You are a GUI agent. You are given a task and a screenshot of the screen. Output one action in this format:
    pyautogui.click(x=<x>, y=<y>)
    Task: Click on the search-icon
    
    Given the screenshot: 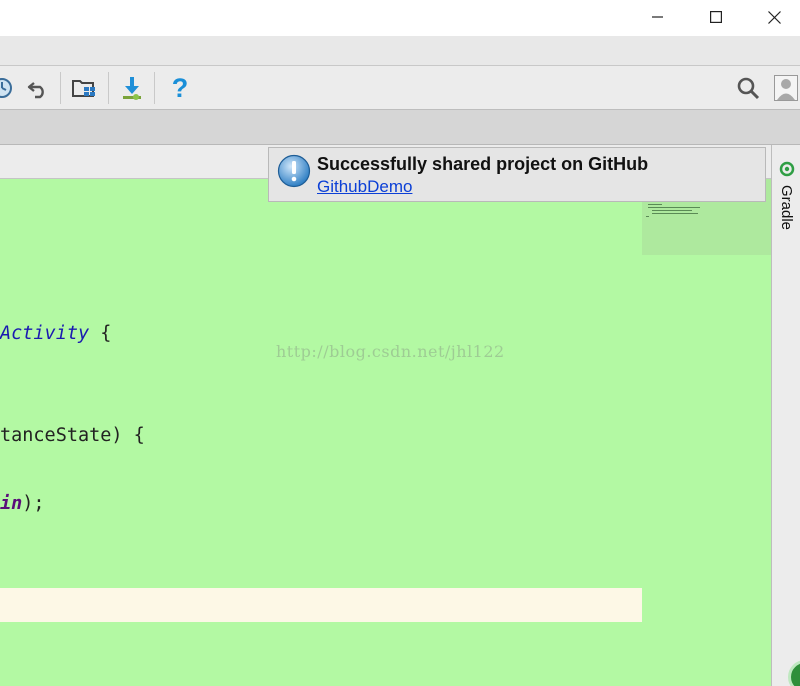 What is the action you would take?
    pyautogui.click(x=748, y=88)
    